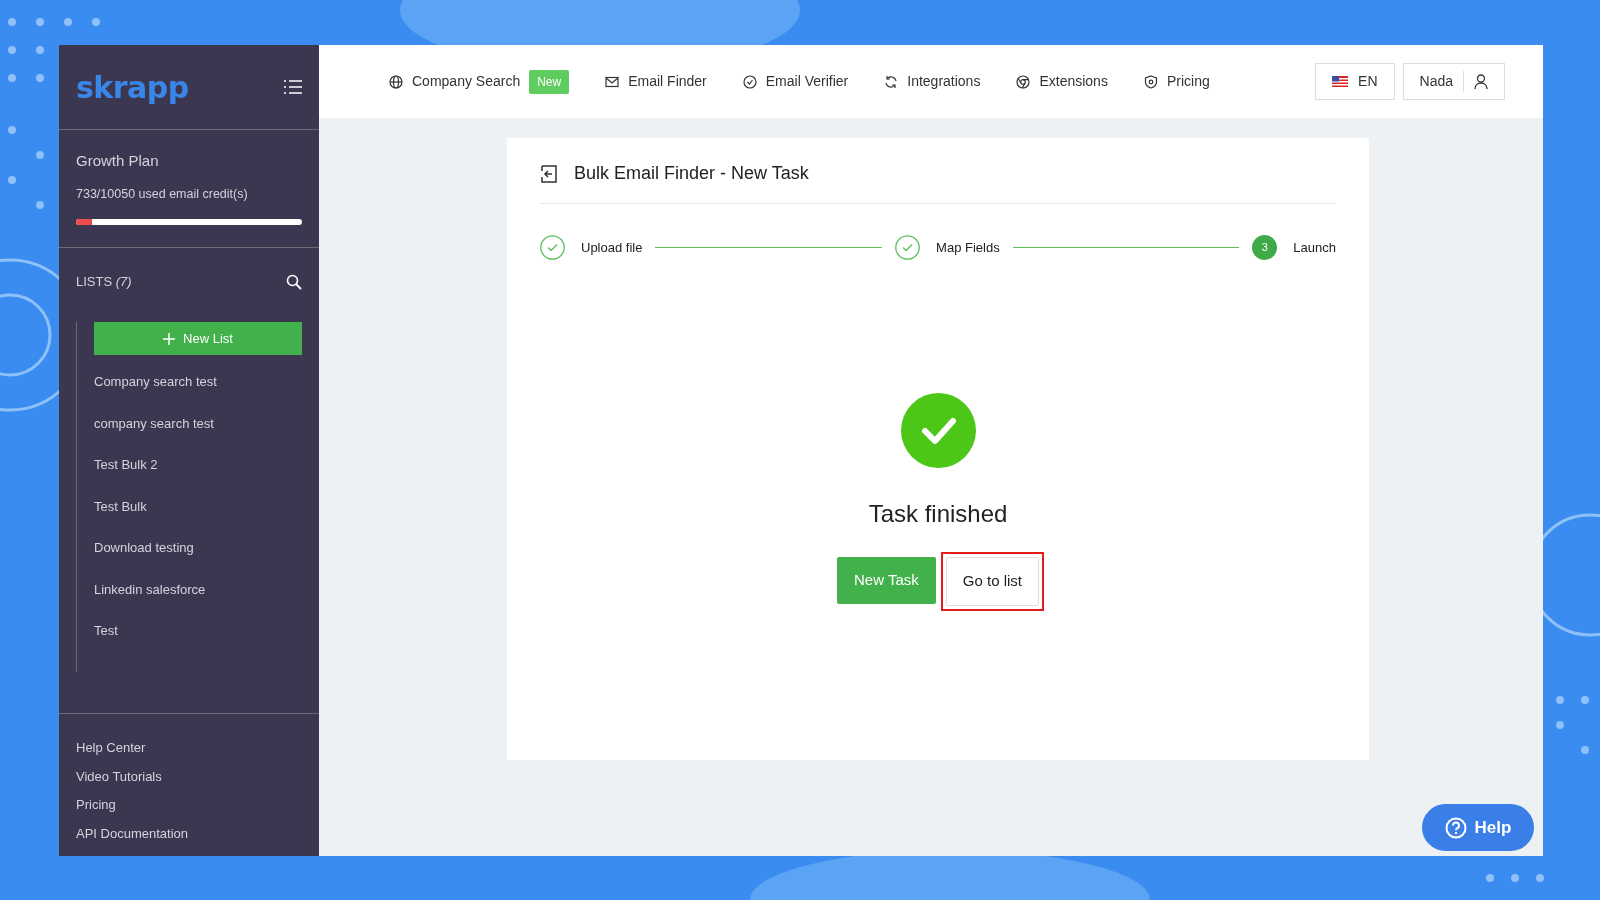 This screenshot has height=900, width=1600. Describe the element at coordinates (932, 81) in the screenshot. I see `nav-link: Integrations` at that location.